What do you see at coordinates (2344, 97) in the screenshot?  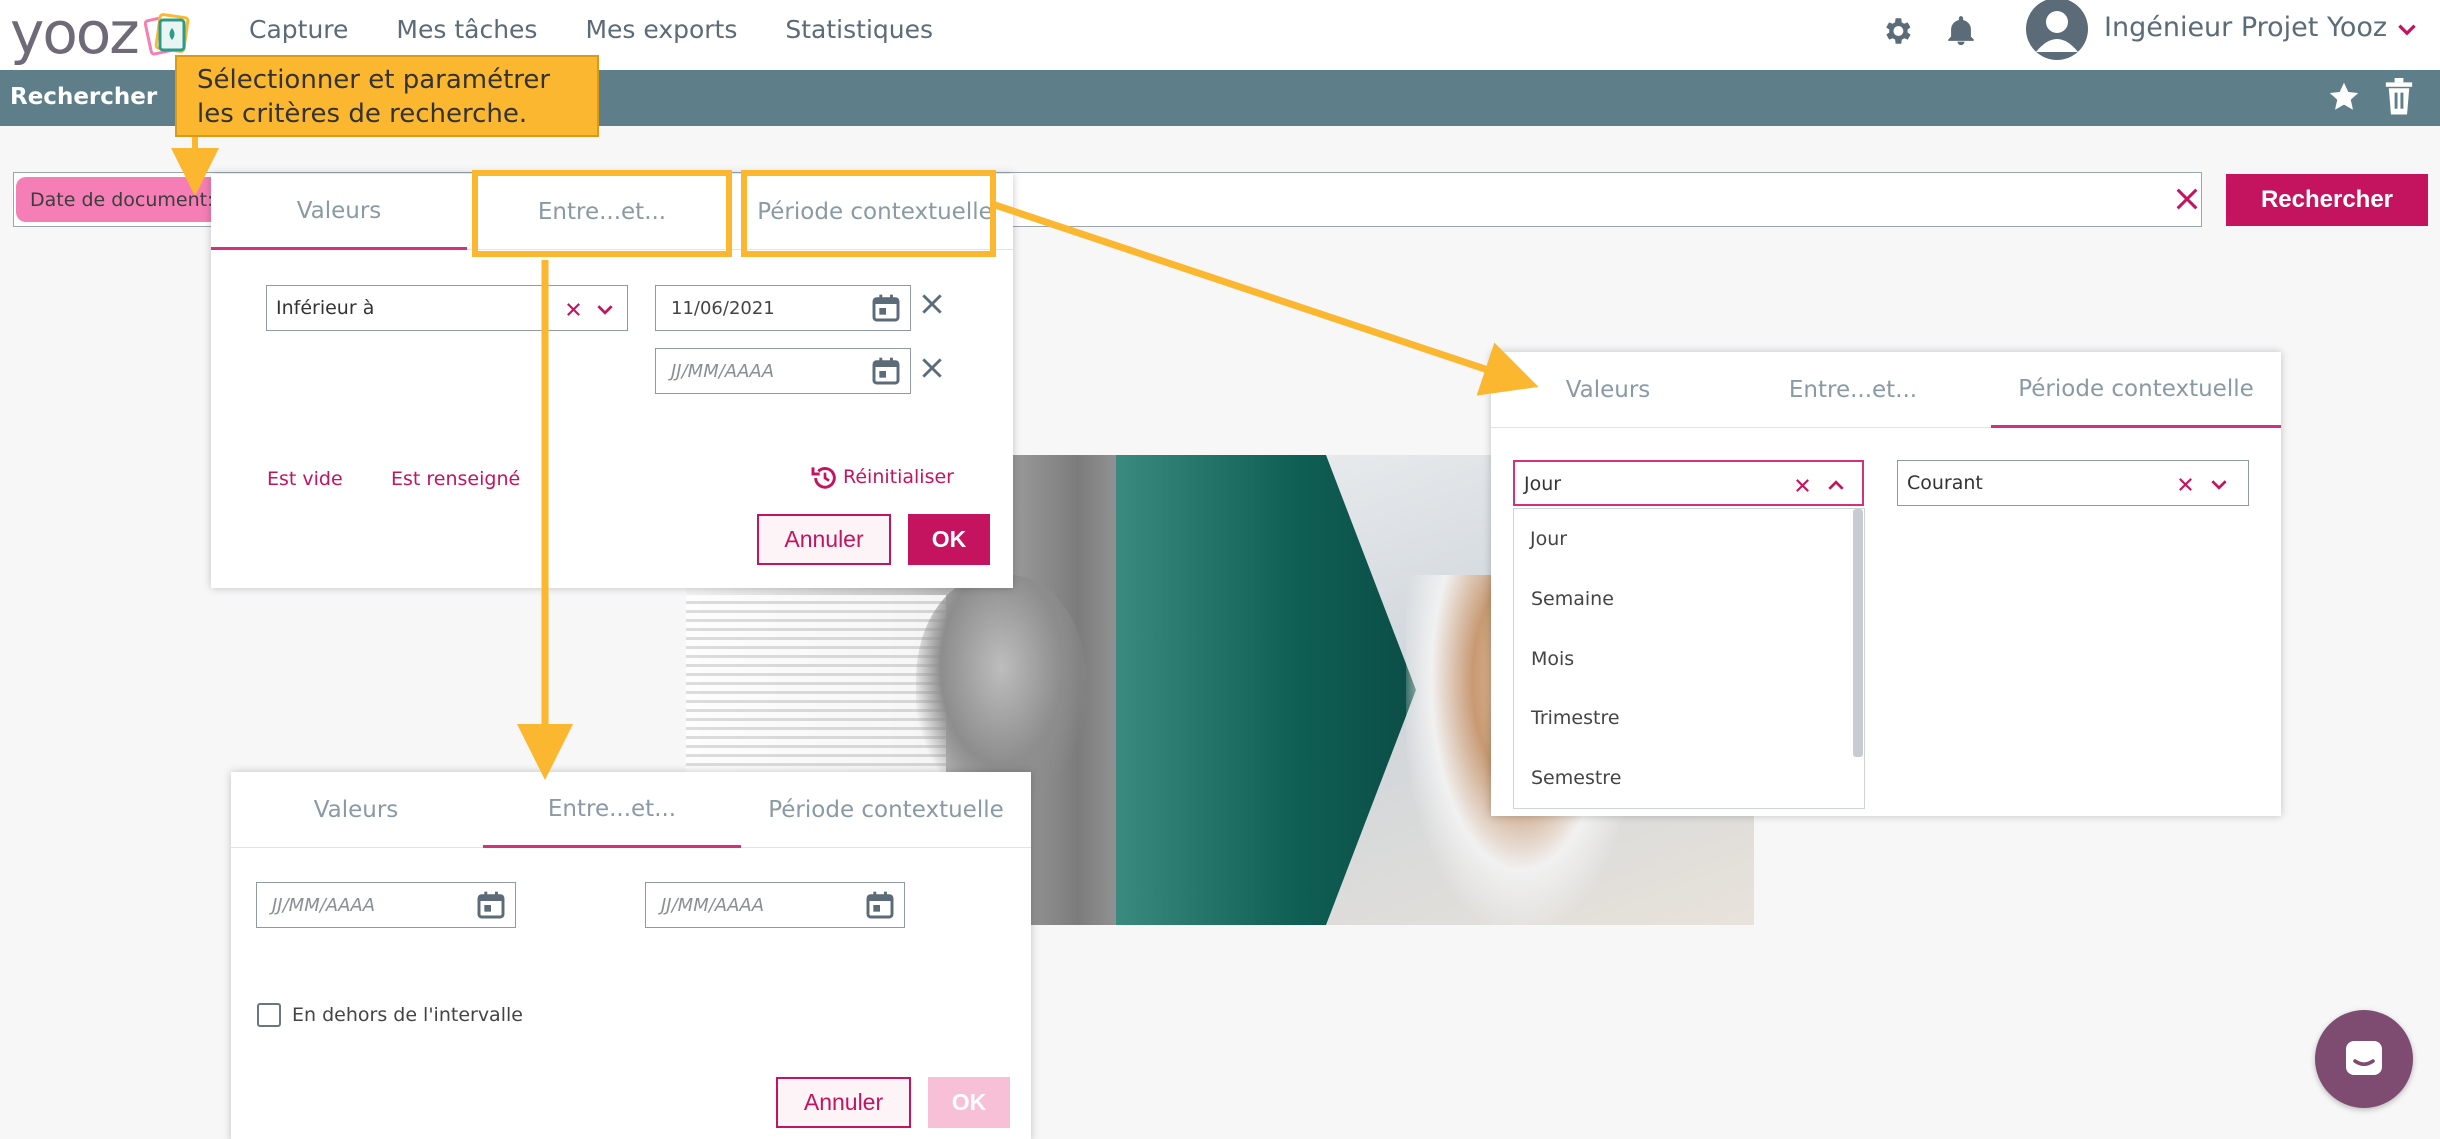 I see `star-icon` at bounding box center [2344, 97].